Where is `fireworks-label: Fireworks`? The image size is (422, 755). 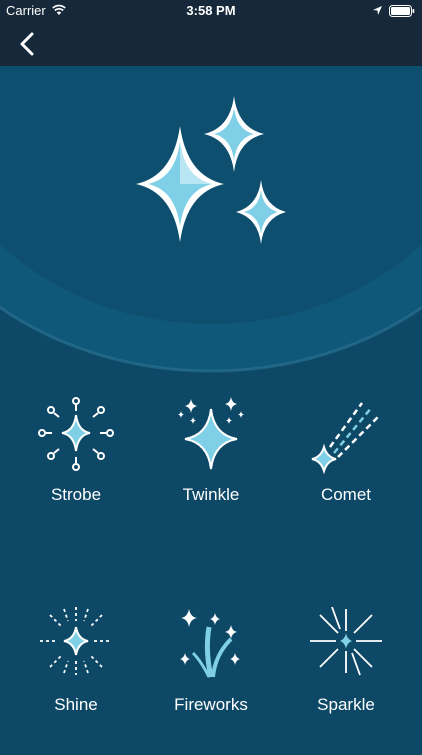
fireworks-label: Fireworks is located at coordinates (211, 704).